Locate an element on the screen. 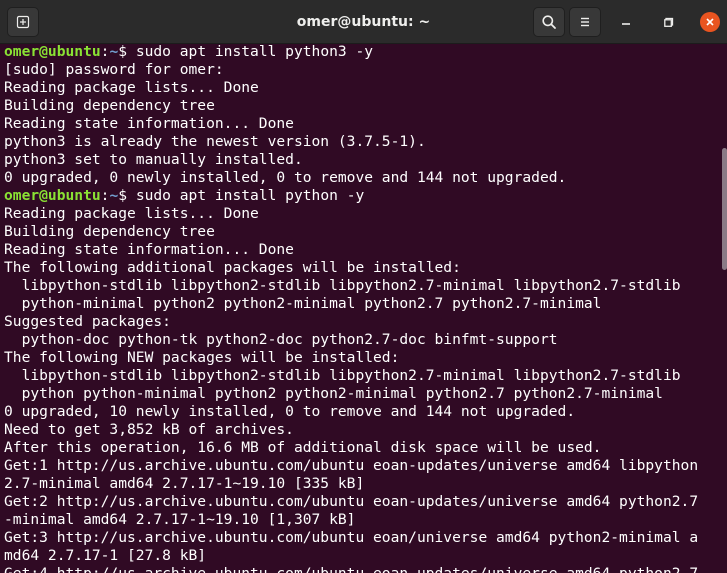 This screenshot has width=727, height=573. output-line: Need to get 3,852 kB of archives. is located at coordinates (149, 429).